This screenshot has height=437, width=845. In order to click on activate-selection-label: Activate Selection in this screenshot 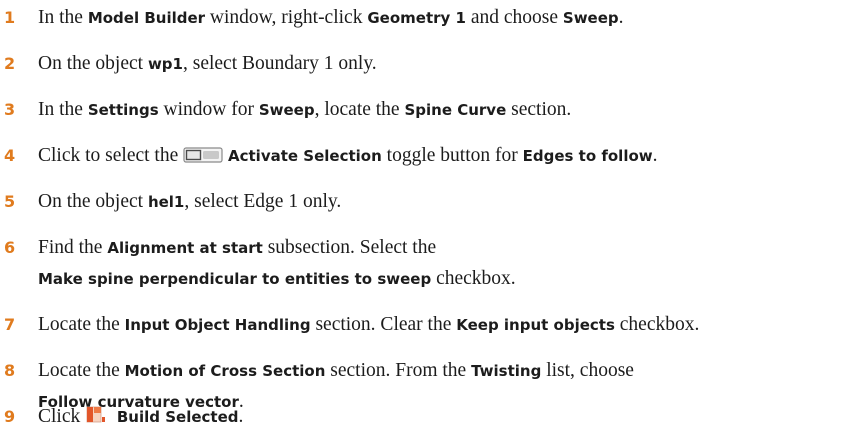, I will do `click(305, 156)`.